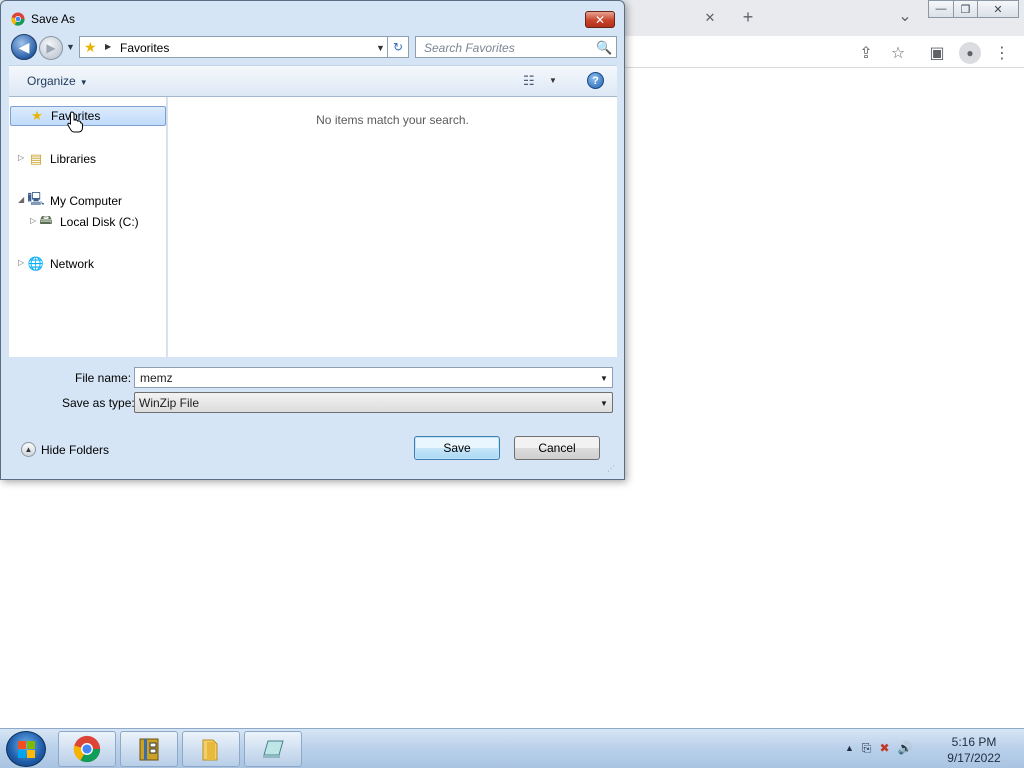 The image size is (1024, 768). I want to click on hide-folders-label: Hide Folders, so click(75, 449).